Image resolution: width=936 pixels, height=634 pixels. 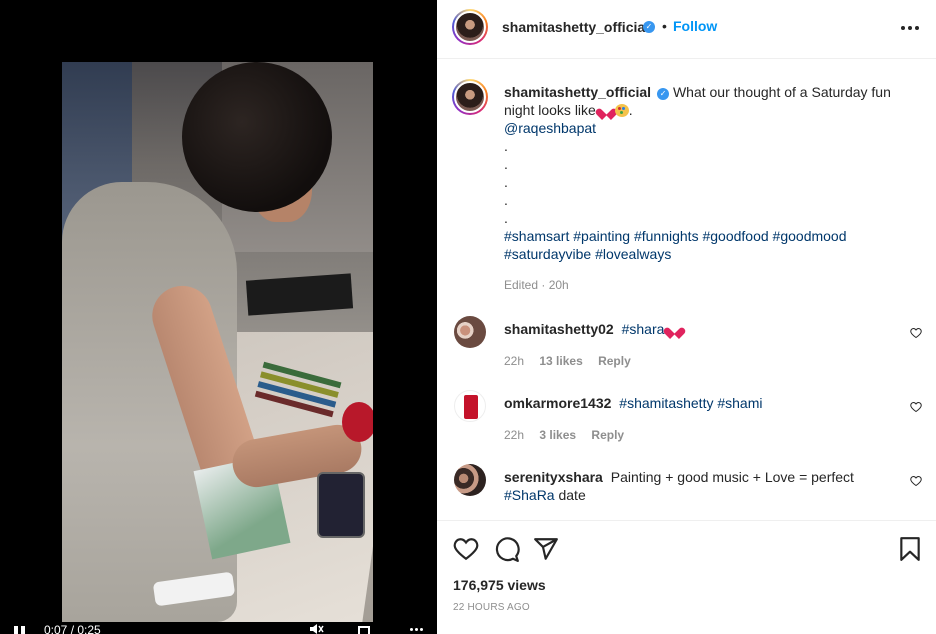 What do you see at coordinates (546, 549) in the screenshot?
I see `share-icon` at bounding box center [546, 549].